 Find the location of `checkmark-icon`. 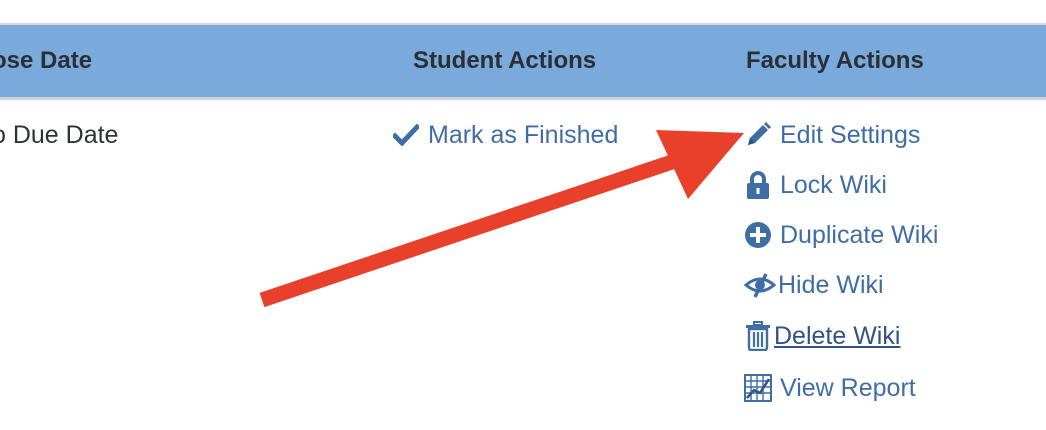

checkmark-icon is located at coordinates (406, 135).